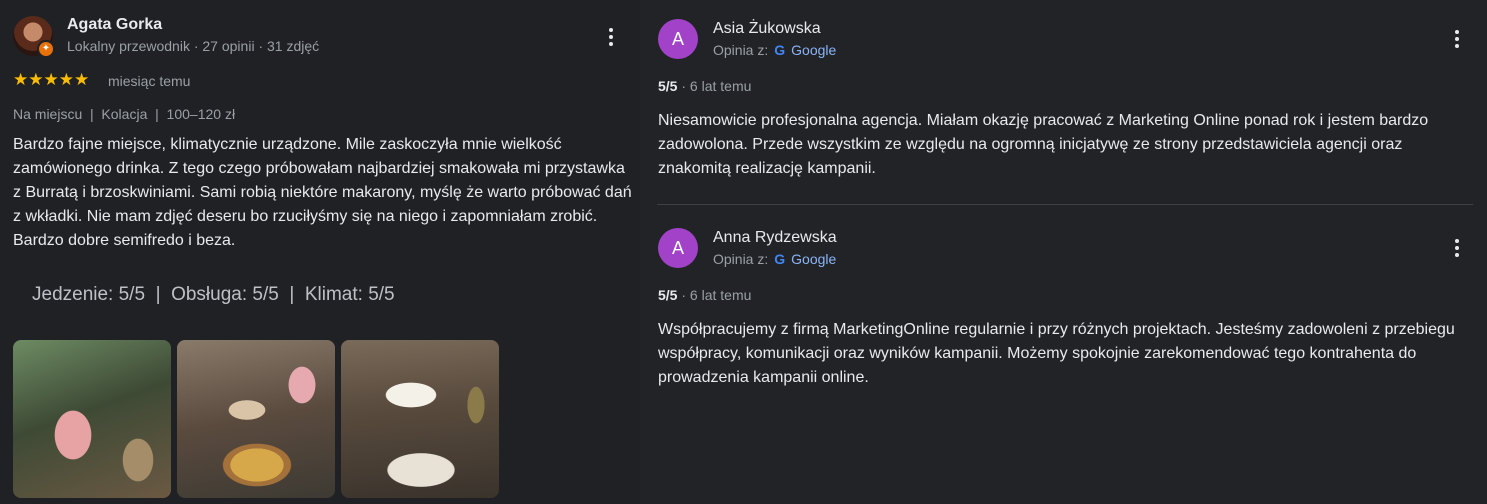 The width and height of the screenshot is (1487, 504). I want to click on review-time: miesiąc temu, so click(149, 81).